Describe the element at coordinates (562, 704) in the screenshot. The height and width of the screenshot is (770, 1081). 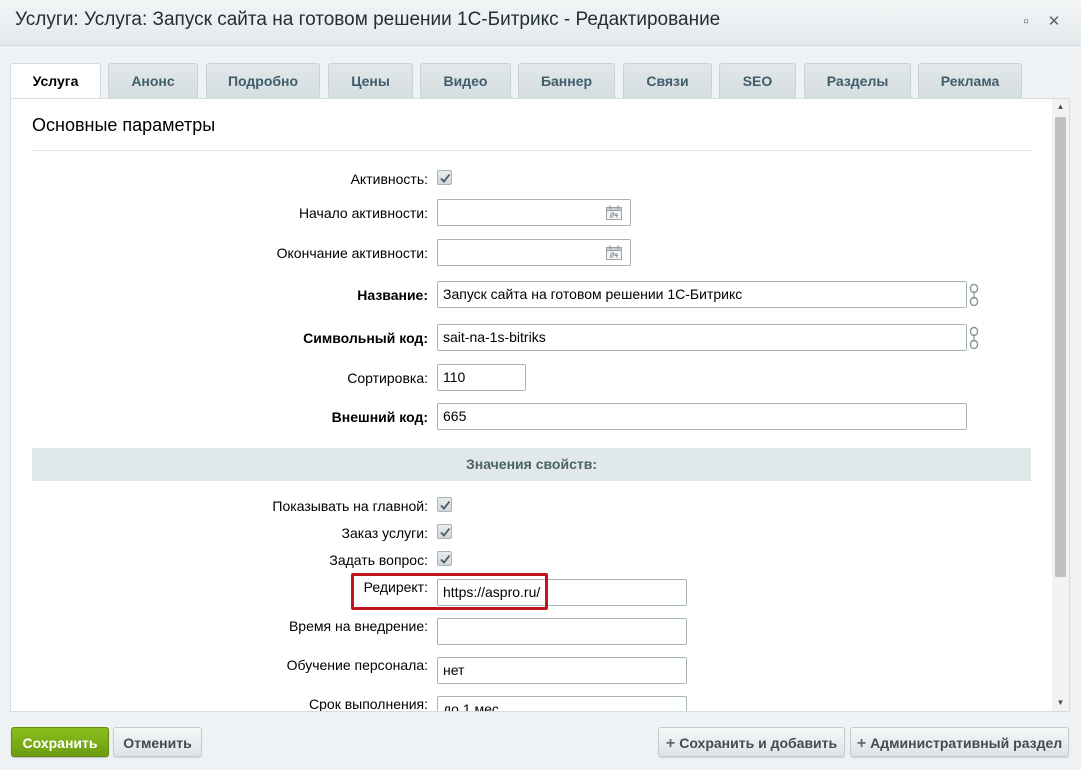
I see `deadline-input: до 1 мес` at that location.